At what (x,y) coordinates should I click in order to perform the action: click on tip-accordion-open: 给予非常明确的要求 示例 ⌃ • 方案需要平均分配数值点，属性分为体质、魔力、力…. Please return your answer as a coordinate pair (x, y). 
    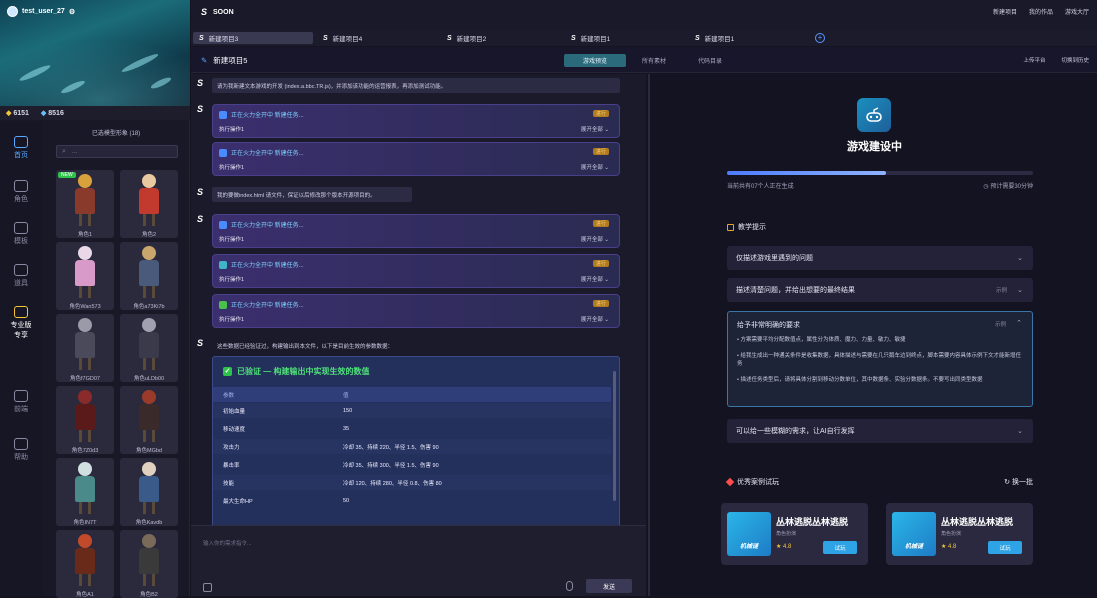
    Looking at the image, I should click on (880, 359).